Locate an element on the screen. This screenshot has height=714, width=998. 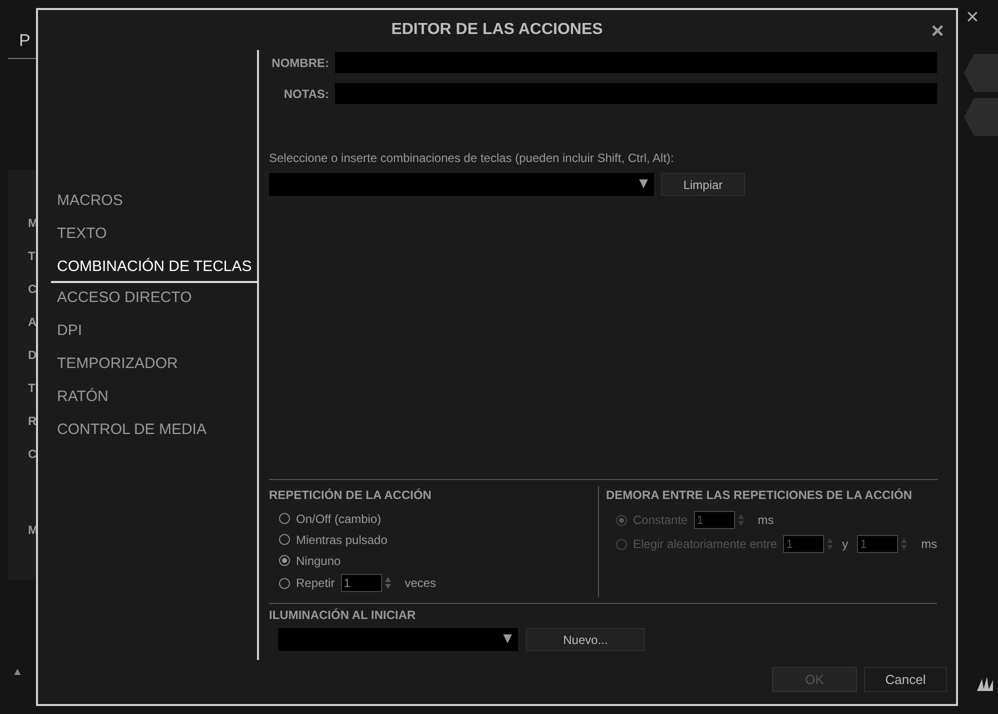
background-label: R is located at coordinates (32, 421).